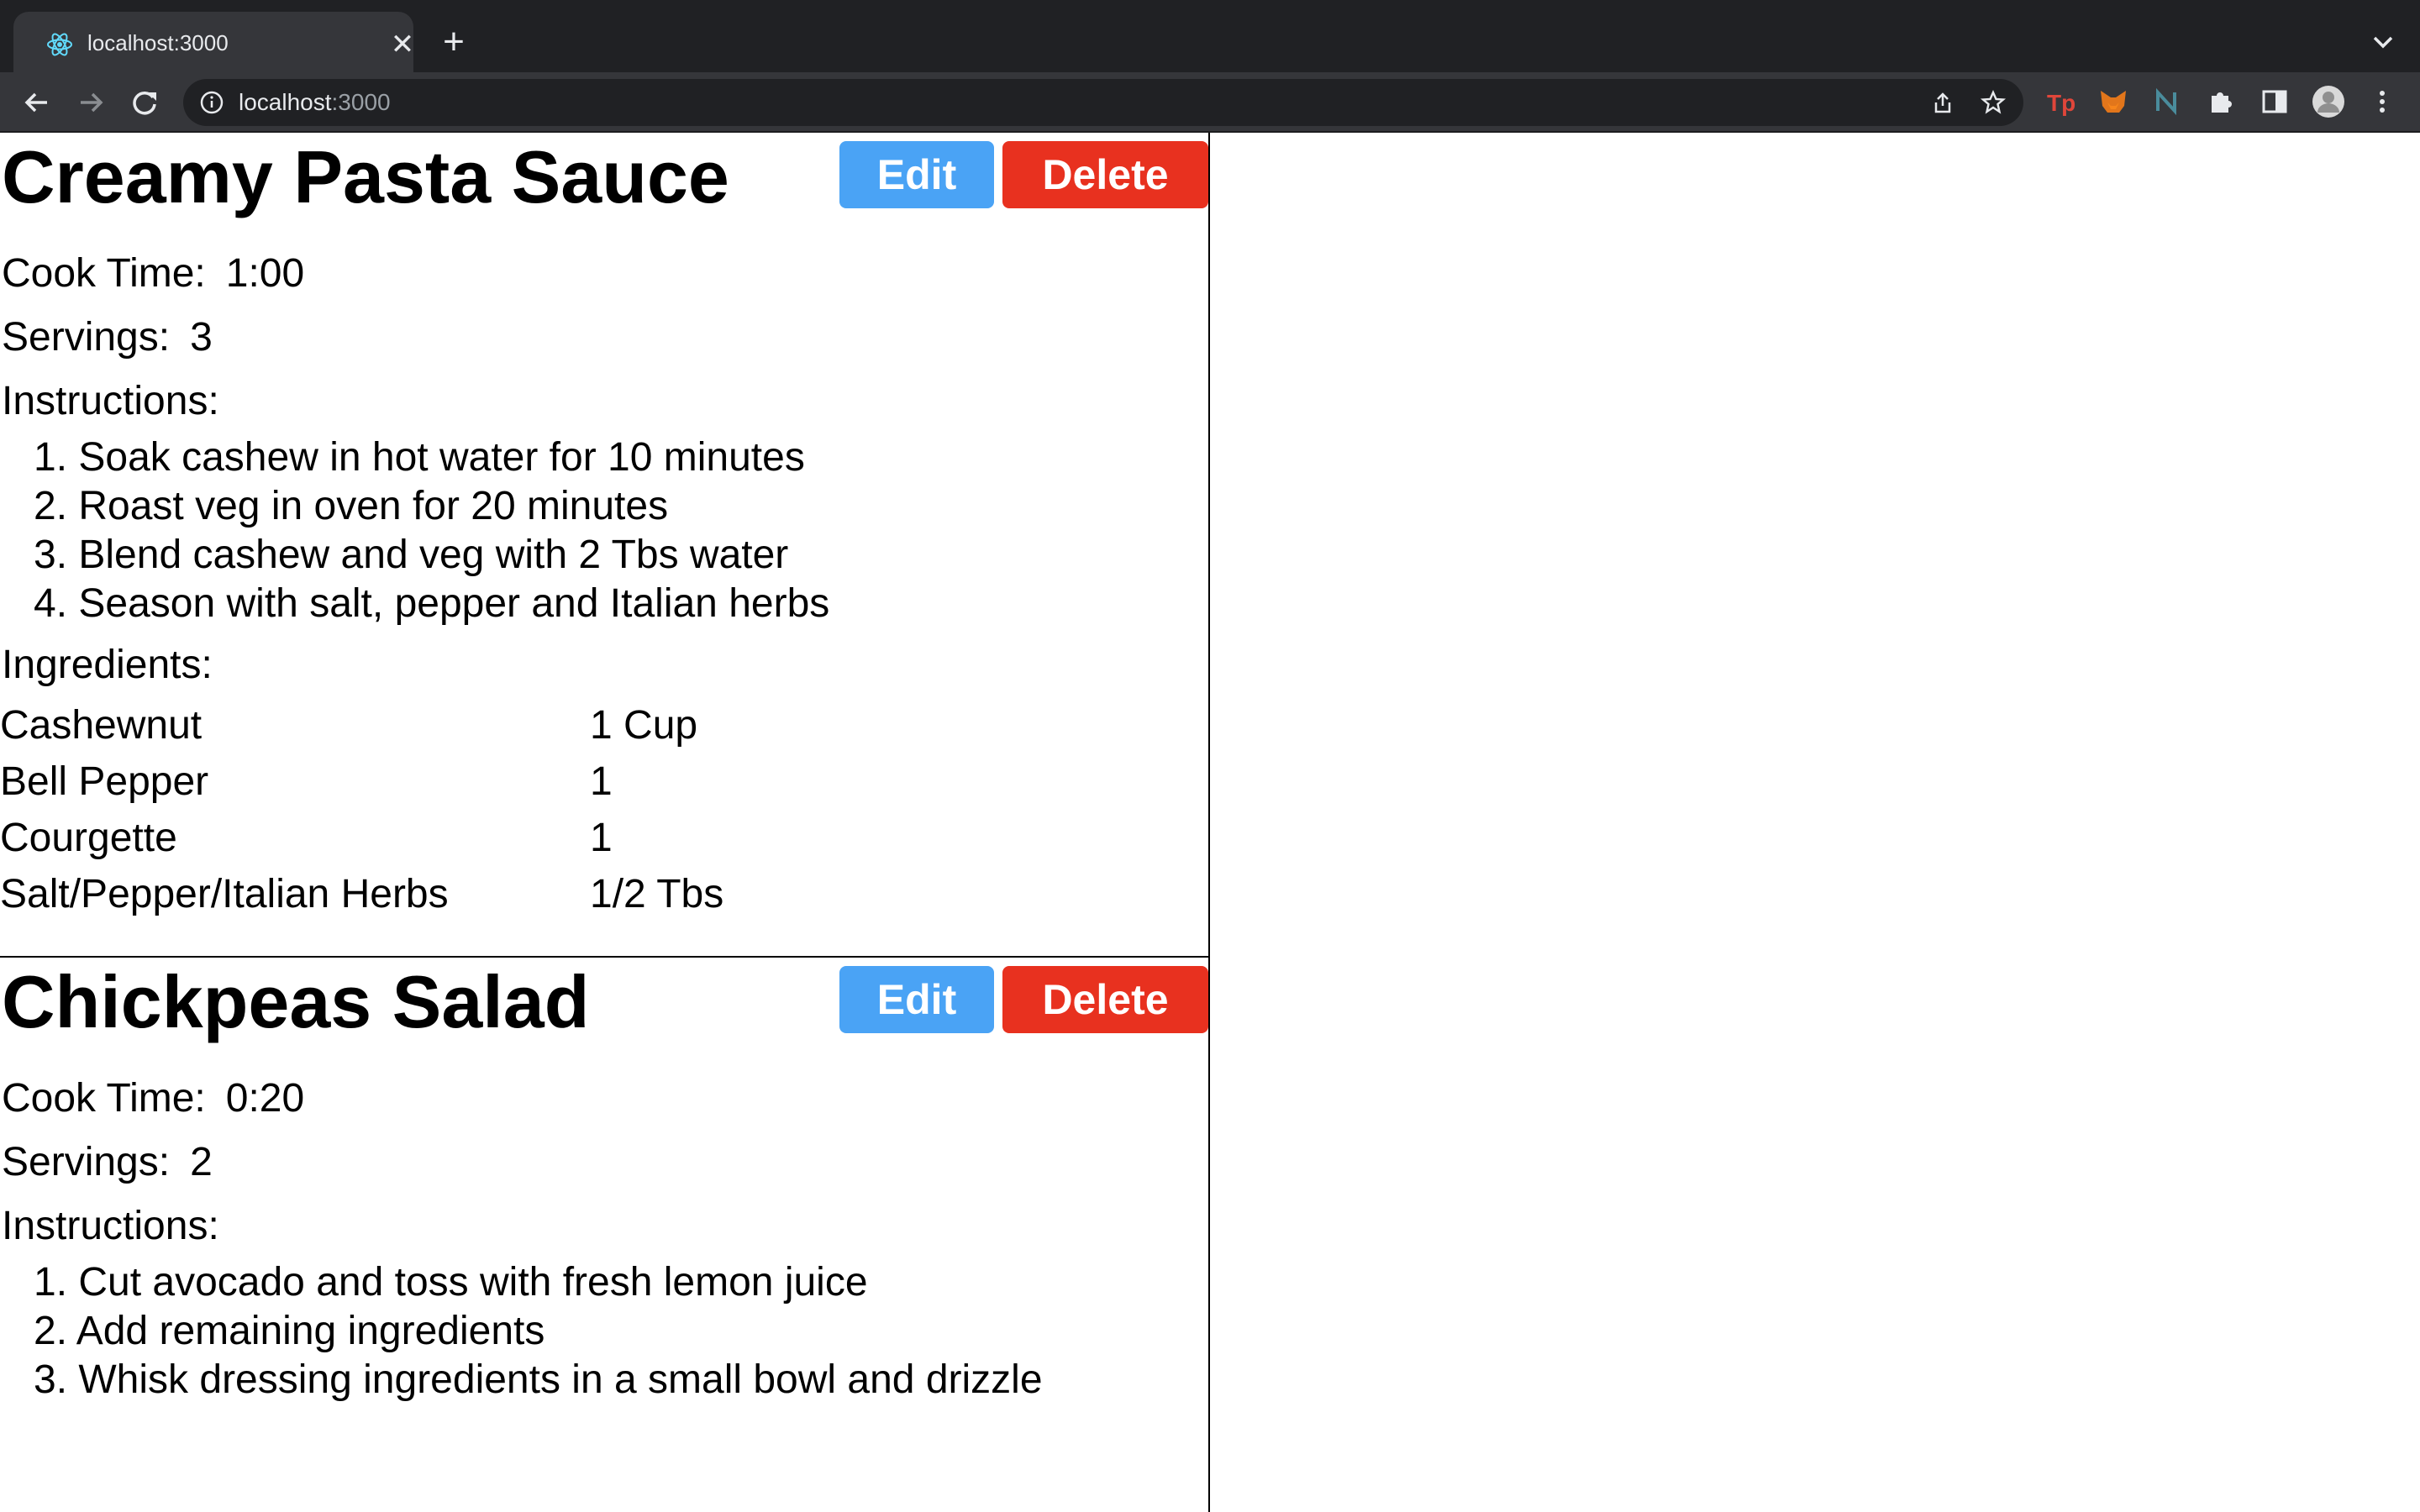 This screenshot has height=1512, width=2420. What do you see at coordinates (225, 894) in the screenshot?
I see `ingredient-name: Salt/Pepper/Italian Herbs` at bounding box center [225, 894].